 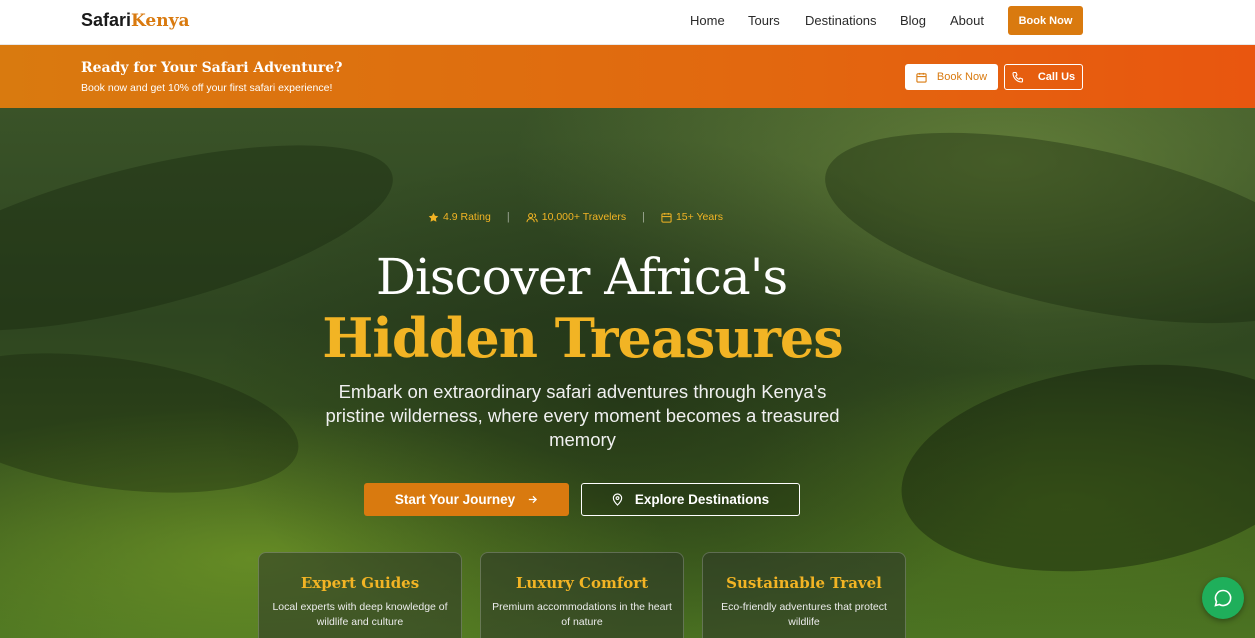 I want to click on promo-book-now-button: Book Now, so click(x=951, y=77).